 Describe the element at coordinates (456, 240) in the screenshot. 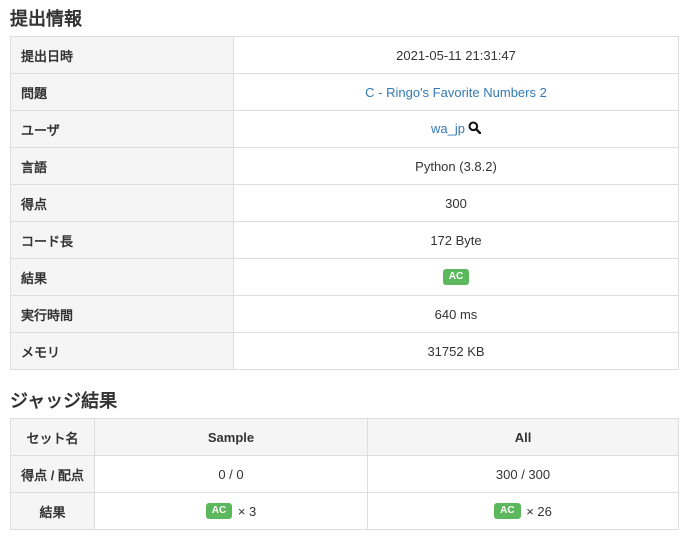

I see `value-code-length: 172 Byte` at that location.